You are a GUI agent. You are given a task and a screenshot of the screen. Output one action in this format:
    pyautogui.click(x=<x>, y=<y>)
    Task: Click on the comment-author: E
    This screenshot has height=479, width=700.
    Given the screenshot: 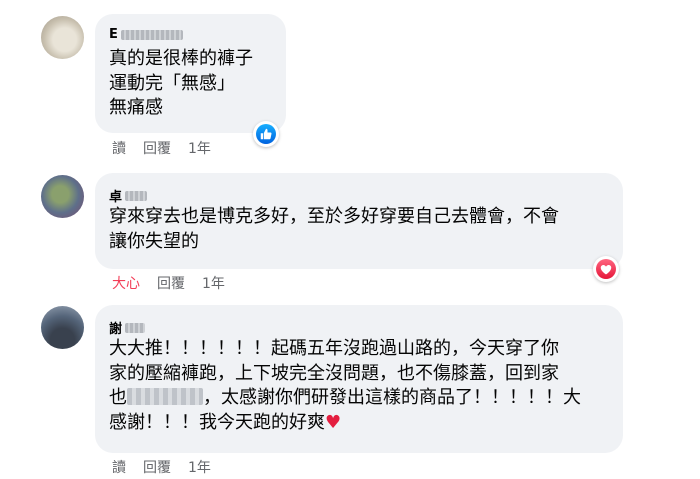 What is the action you would take?
    pyautogui.click(x=146, y=34)
    